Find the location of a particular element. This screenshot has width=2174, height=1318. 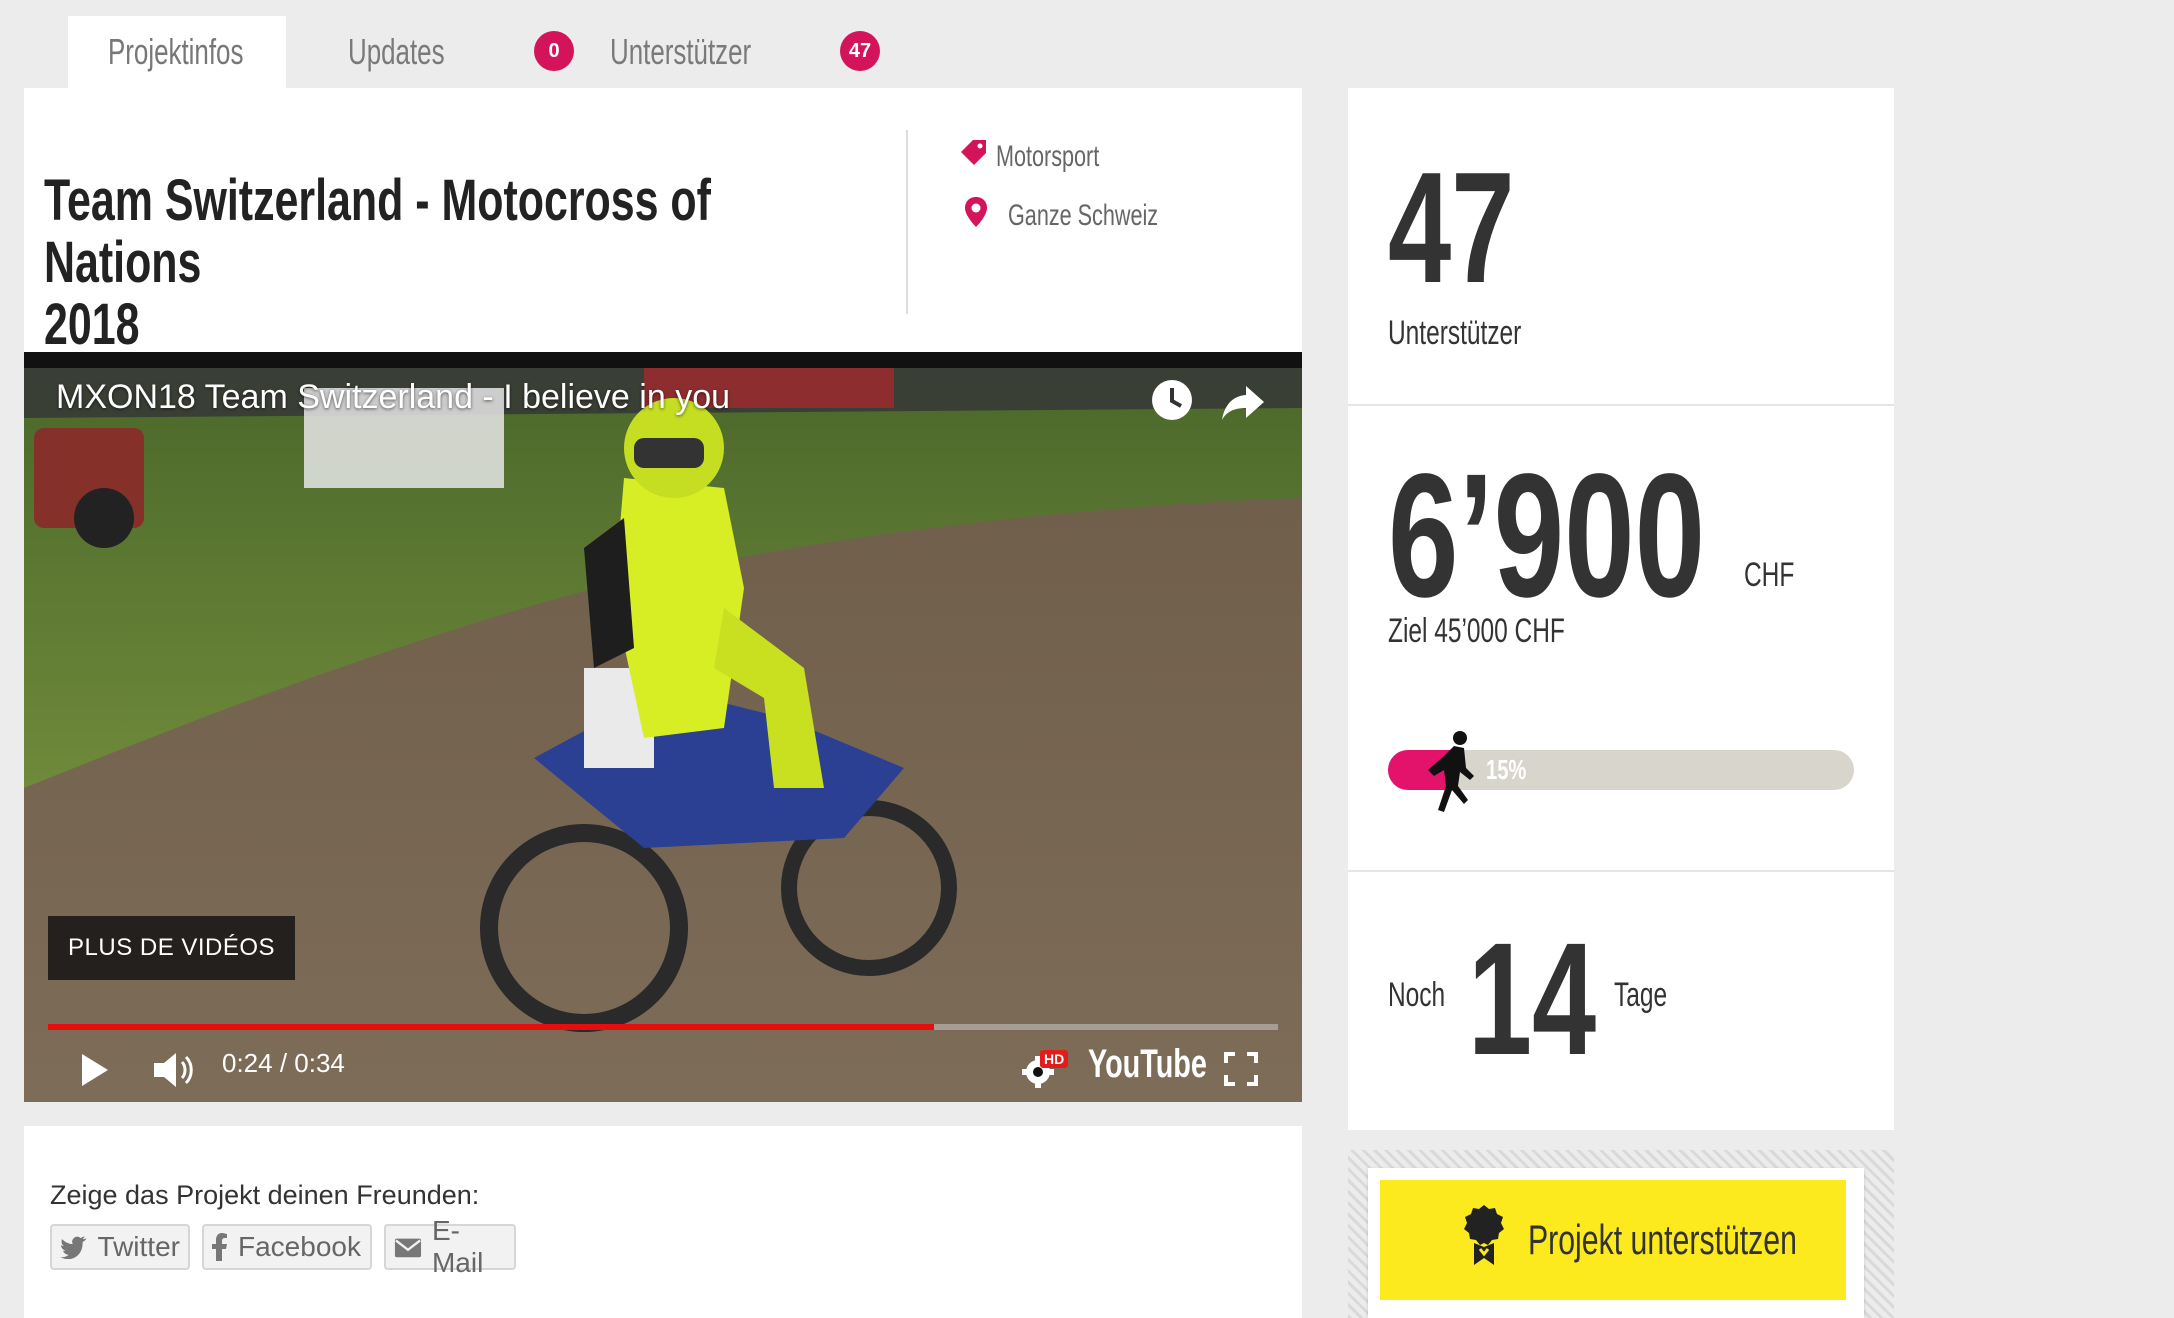

tab-updates-label: Updates is located at coordinates (396, 51).